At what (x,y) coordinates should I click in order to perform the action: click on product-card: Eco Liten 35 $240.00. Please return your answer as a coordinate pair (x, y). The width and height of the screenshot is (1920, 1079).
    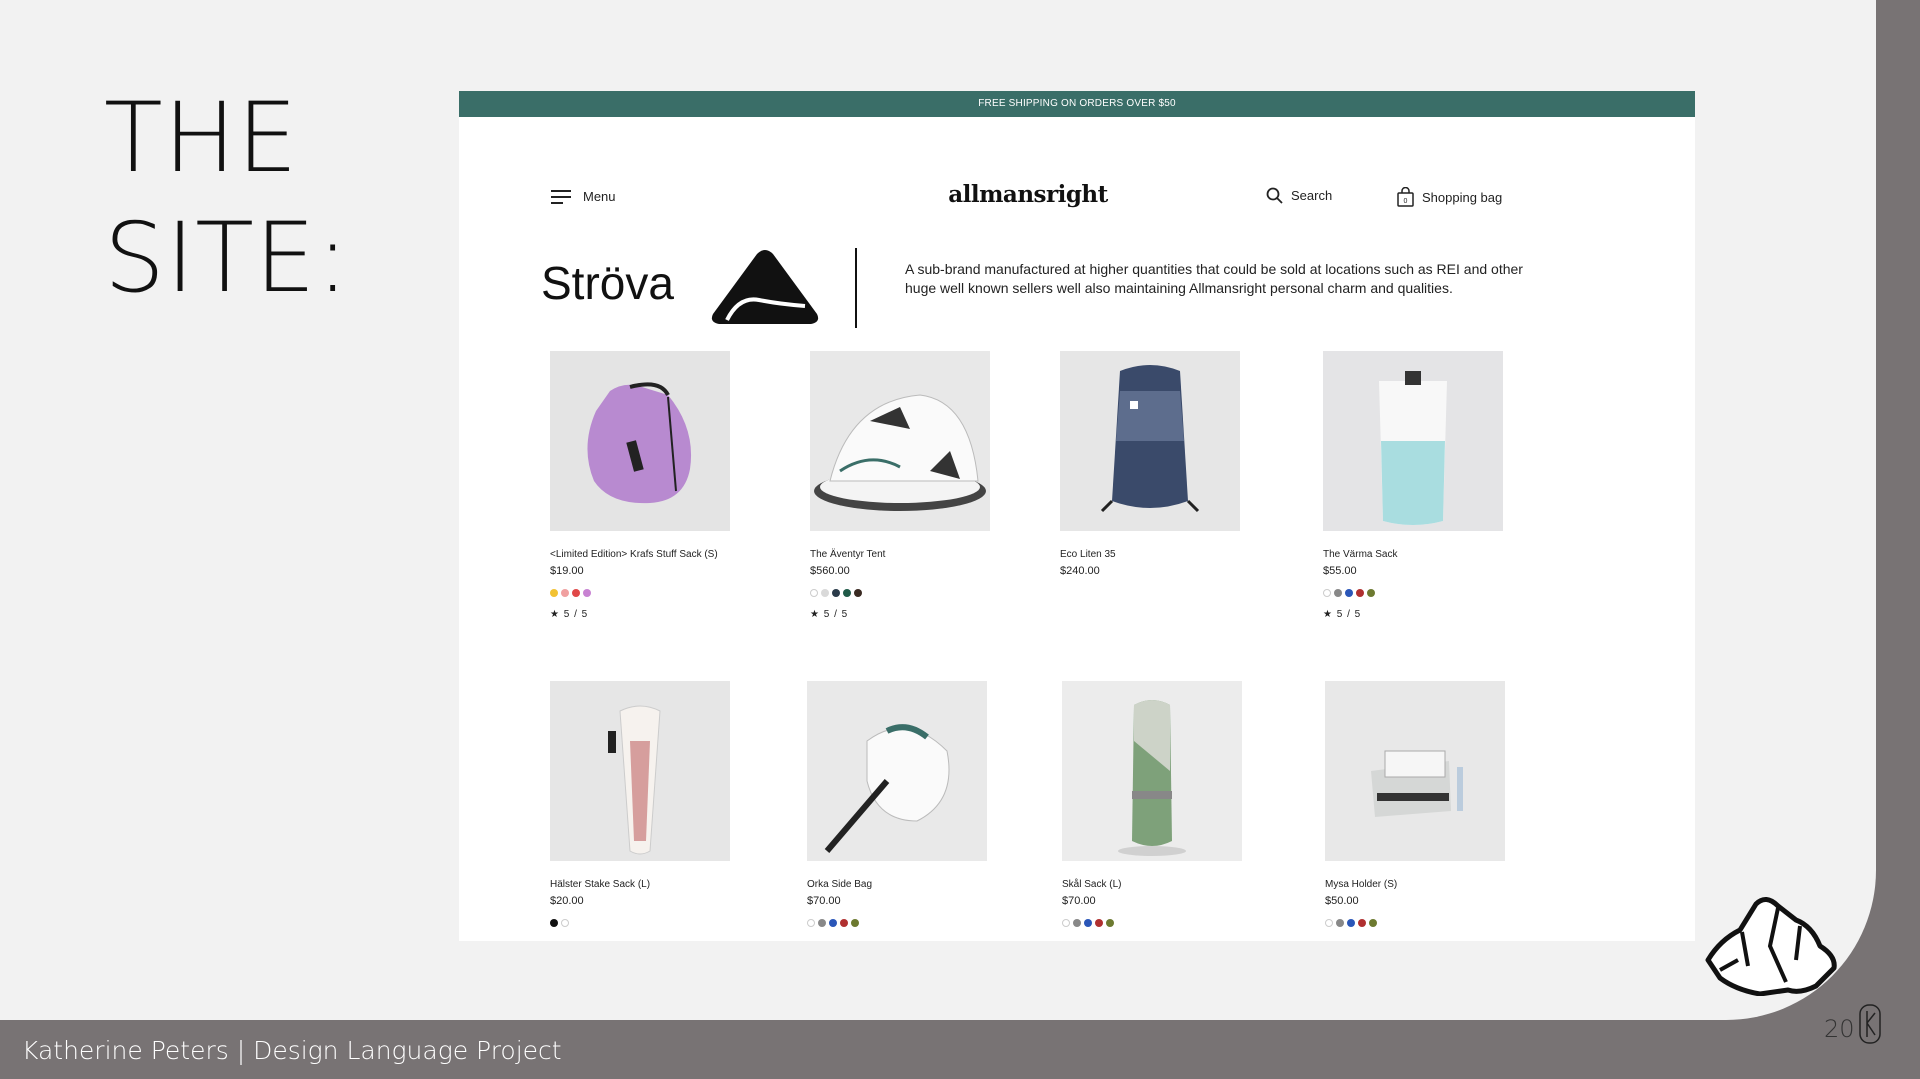
    Looking at the image, I should click on (1160, 476).